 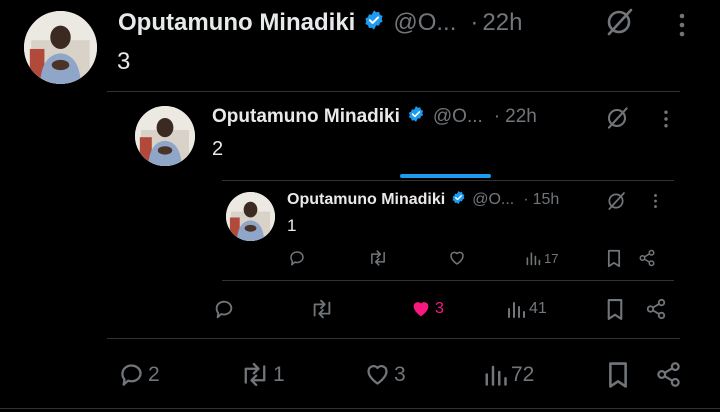 I want to click on reply-count: 2, so click(x=154, y=374).